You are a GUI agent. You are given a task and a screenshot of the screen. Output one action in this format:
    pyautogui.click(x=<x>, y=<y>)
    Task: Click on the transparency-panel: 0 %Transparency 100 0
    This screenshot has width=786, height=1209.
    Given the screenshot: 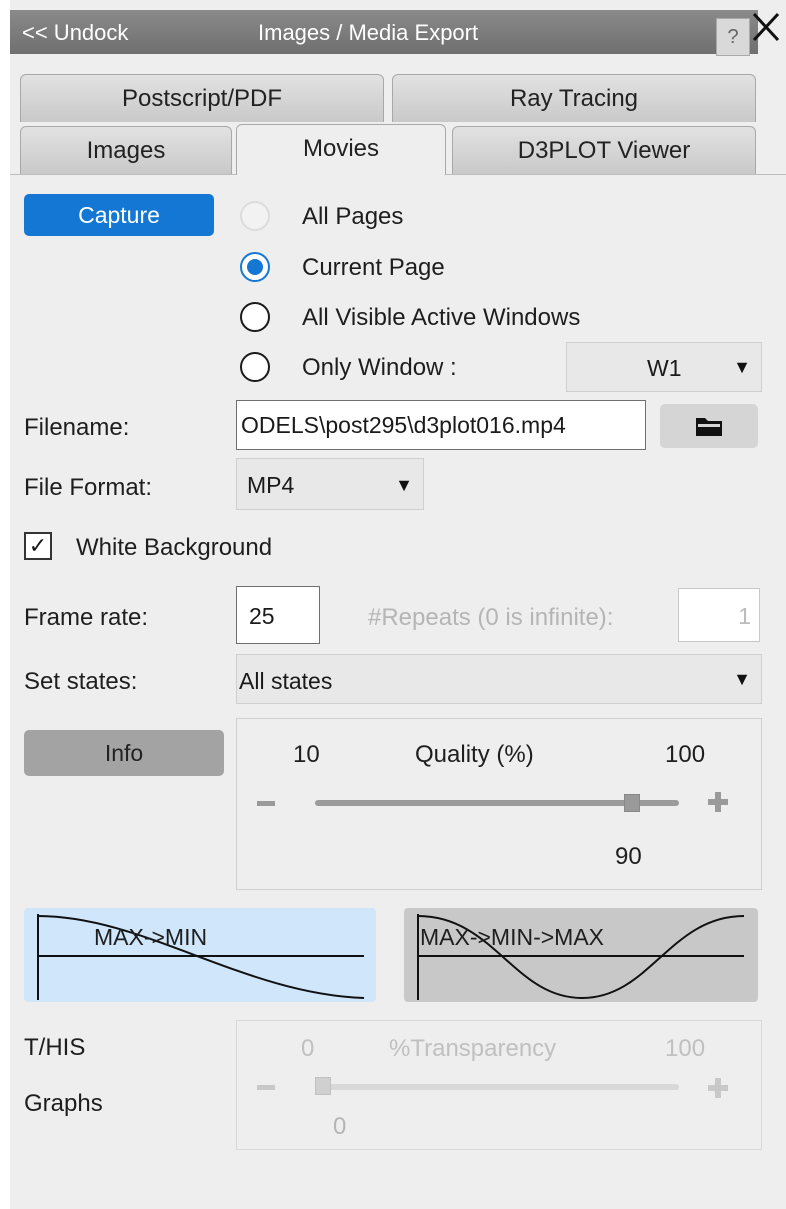 What is the action you would take?
    pyautogui.click(x=499, y=1085)
    